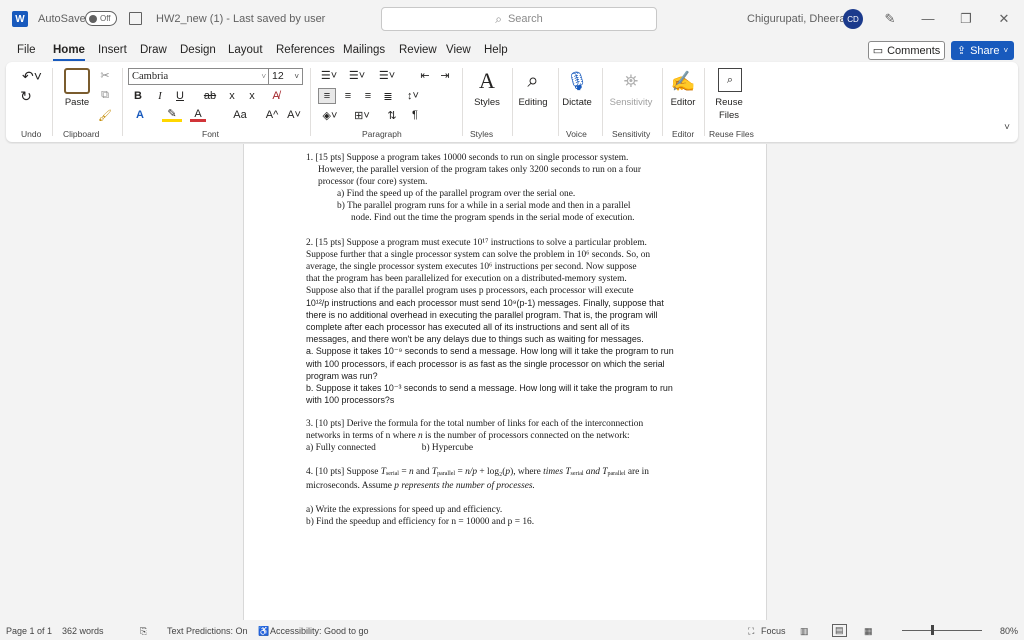 The width and height of the screenshot is (1024, 640). Describe the element at coordinates (210, 96) in the screenshot. I see `strikethrough-button: ab` at that location.